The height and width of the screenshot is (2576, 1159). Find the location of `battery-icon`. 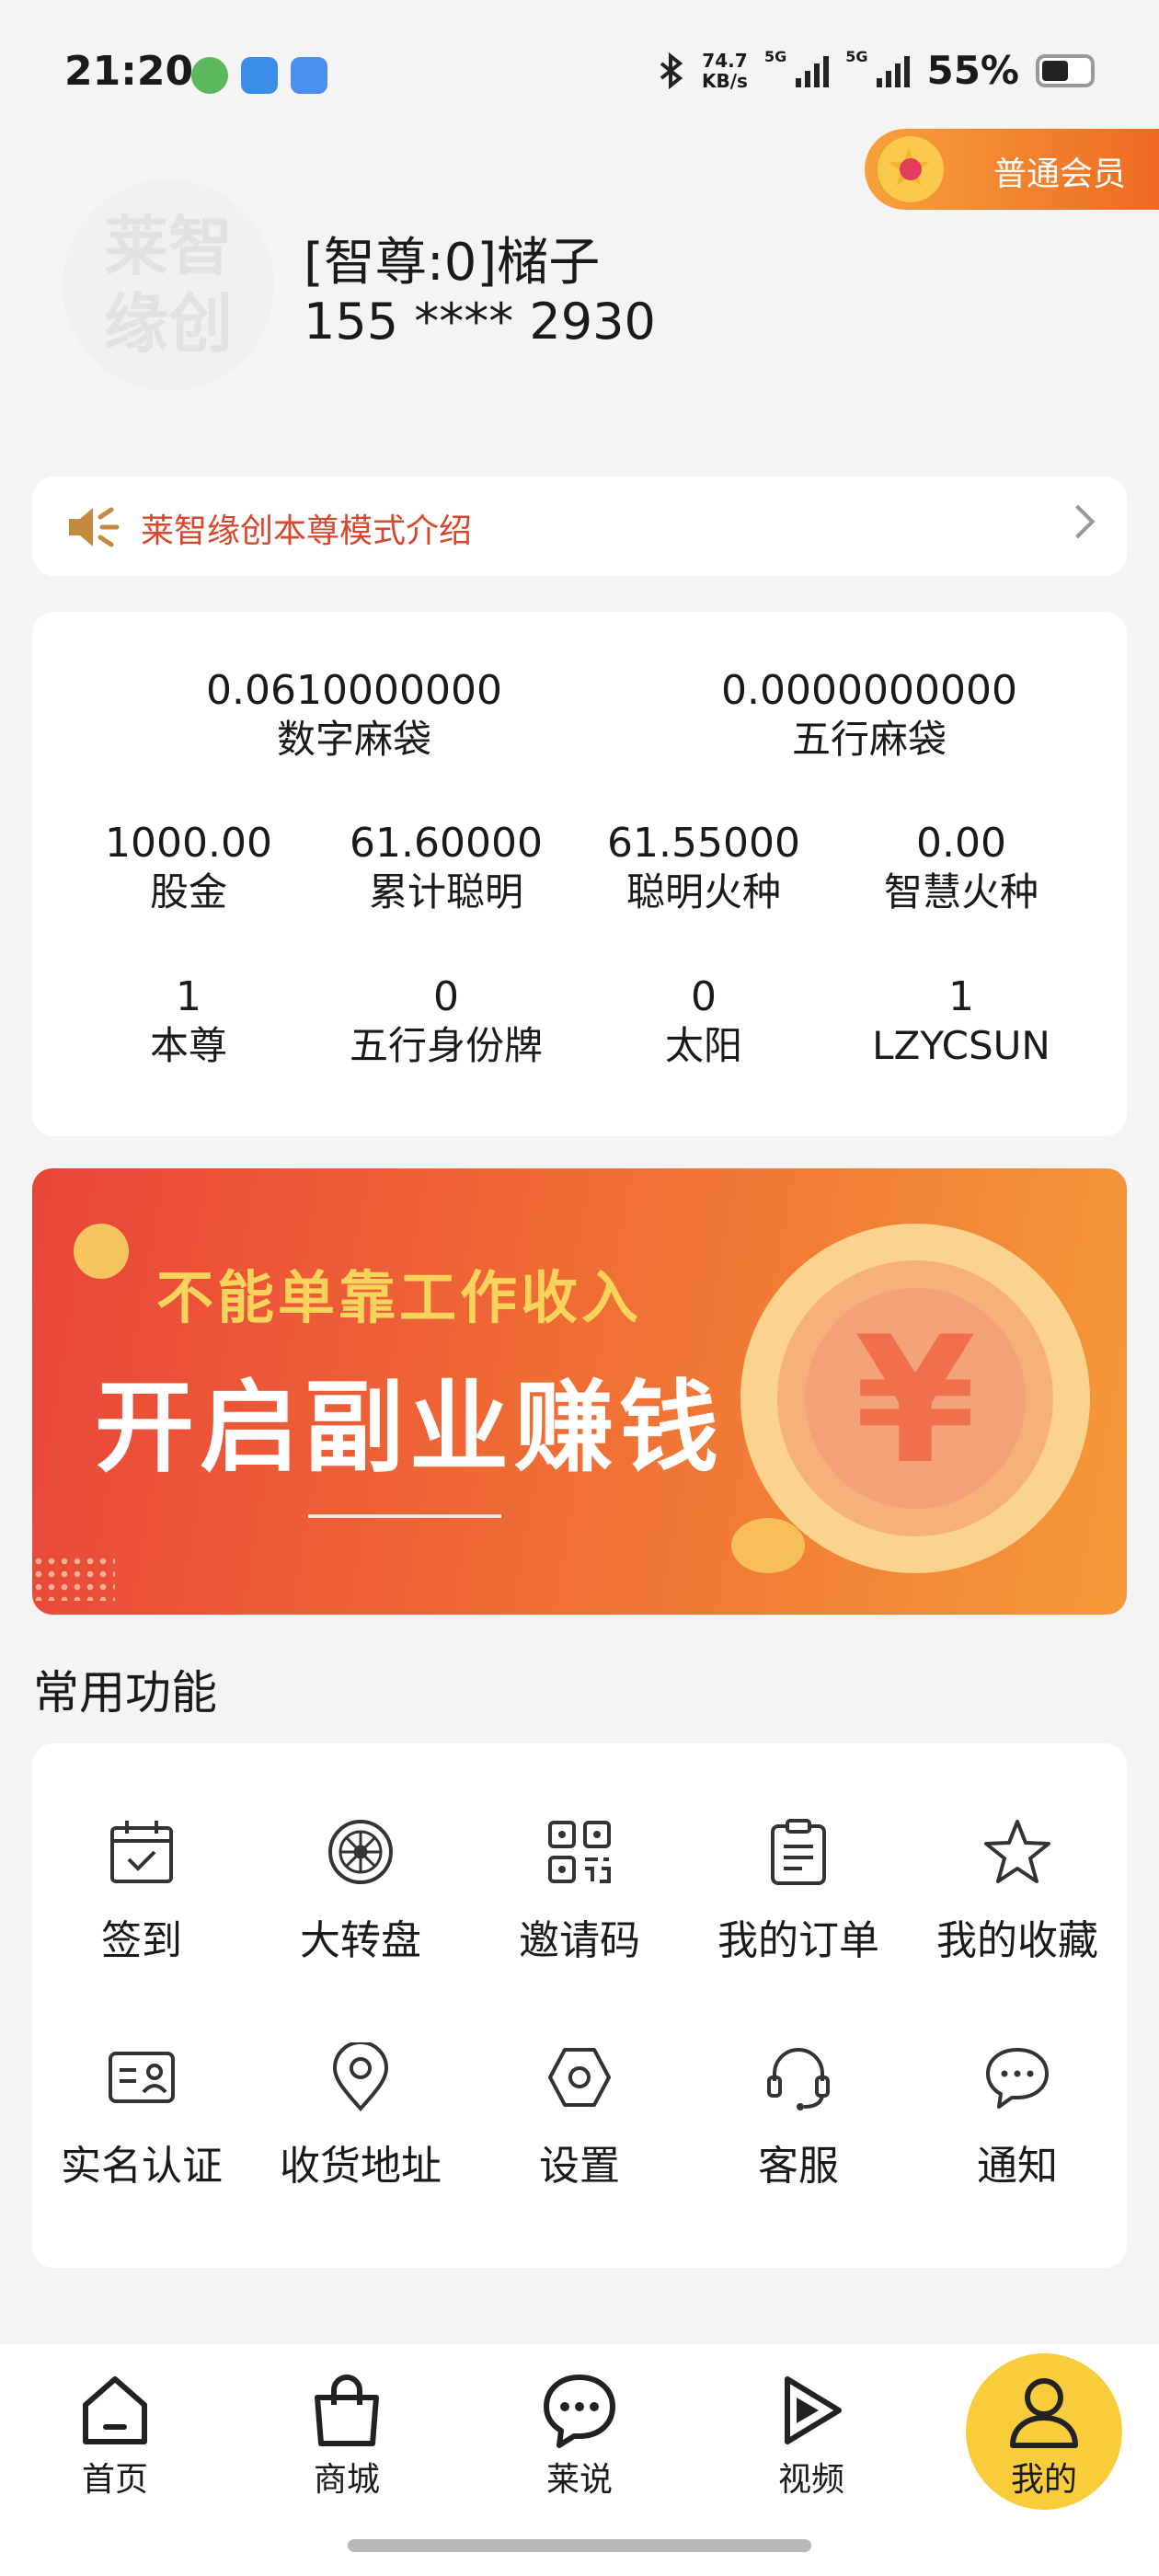

battery-icon is located at coordinates (1065, 70).